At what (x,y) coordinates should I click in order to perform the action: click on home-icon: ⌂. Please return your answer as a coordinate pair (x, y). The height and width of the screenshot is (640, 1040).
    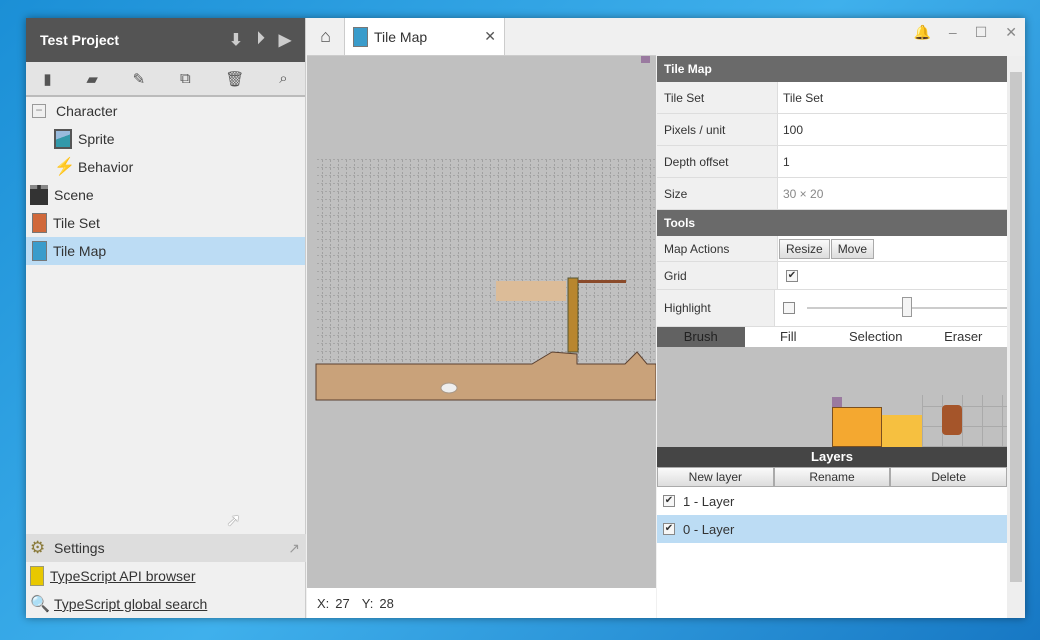
    Looking at the image, I should click on (325, 36).